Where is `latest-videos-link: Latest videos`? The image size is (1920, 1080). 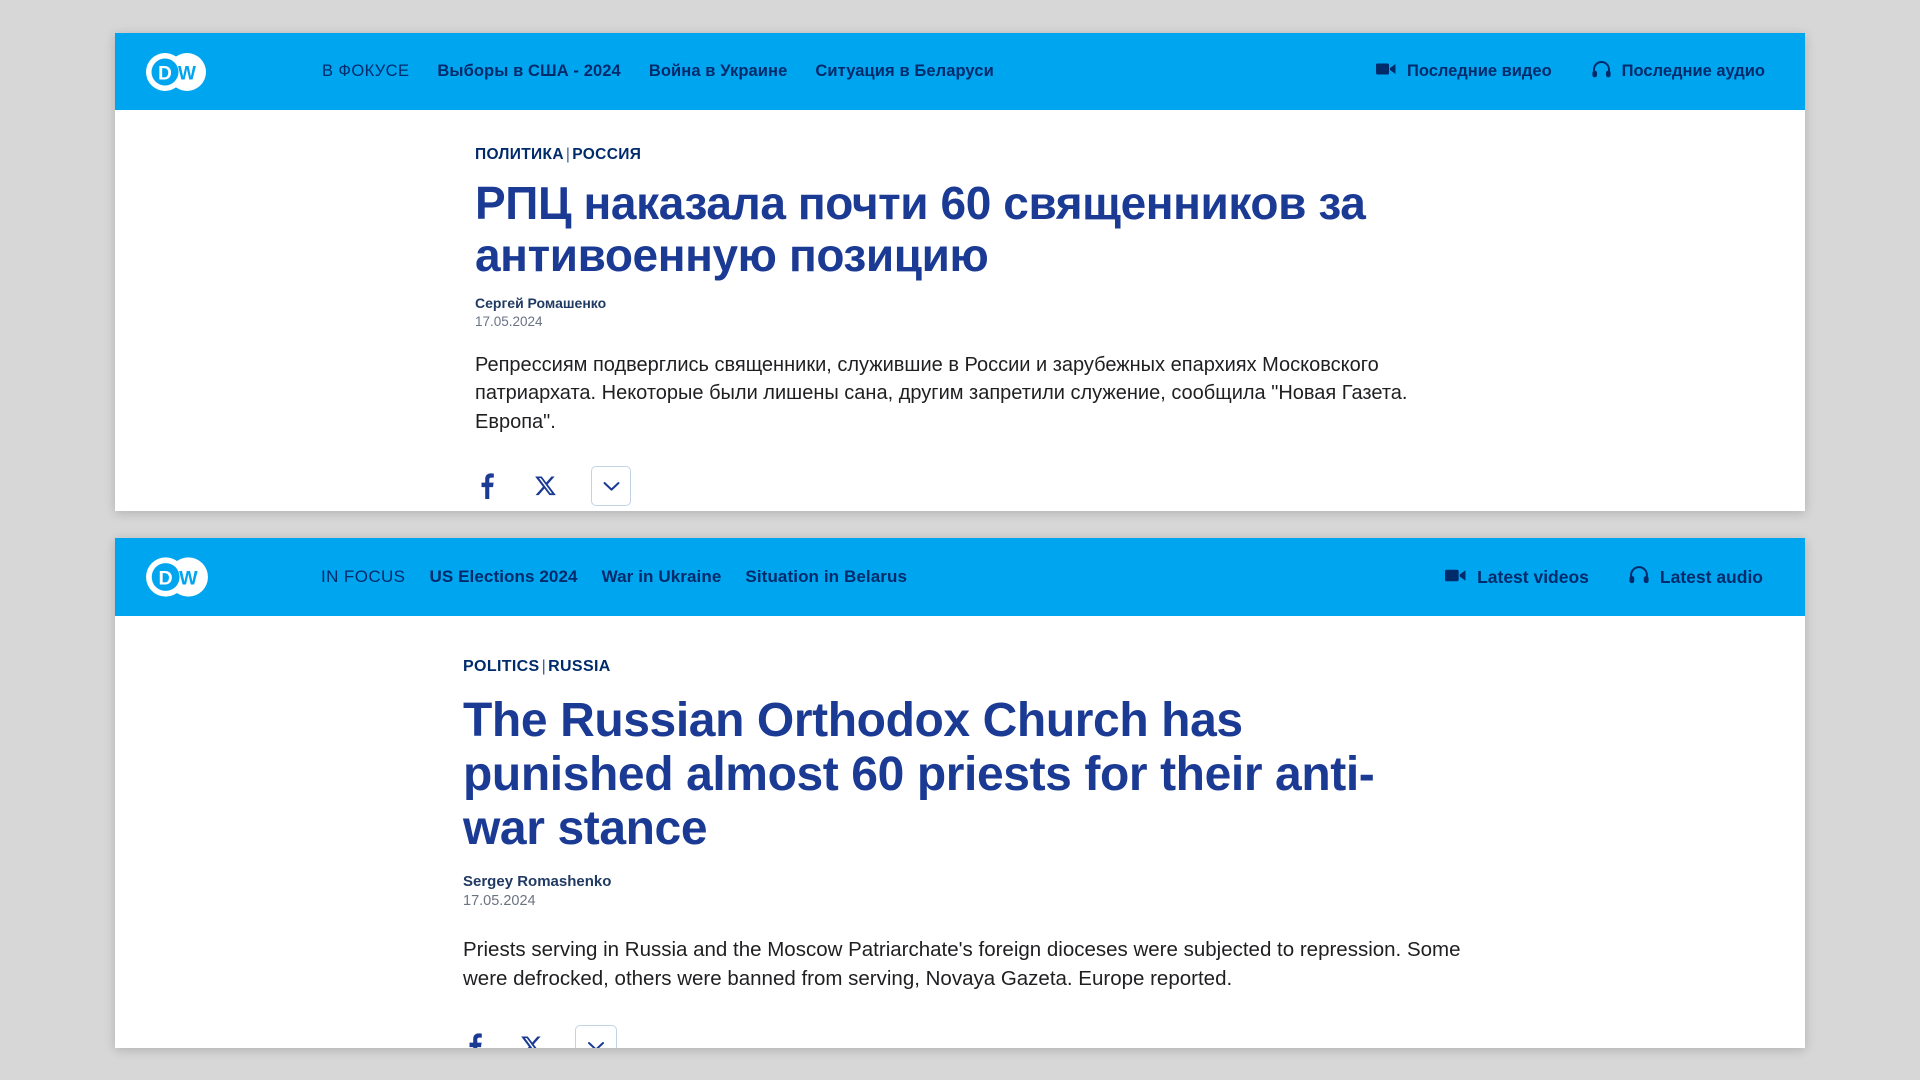
latest-videos-link: Latest videos is located at coordinates (1517, 577).